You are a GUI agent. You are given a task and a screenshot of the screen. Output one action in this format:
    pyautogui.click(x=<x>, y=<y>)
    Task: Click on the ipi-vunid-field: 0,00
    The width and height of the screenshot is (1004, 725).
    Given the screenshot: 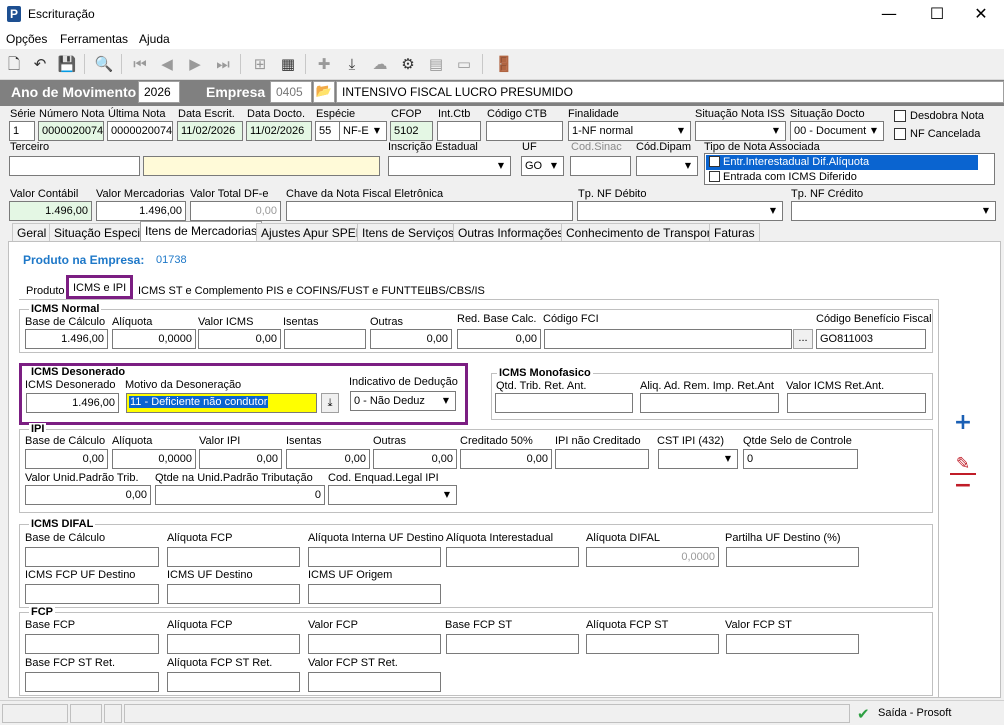 What is the action you would take?
    pyautogui.click(x=88, y=495)
    